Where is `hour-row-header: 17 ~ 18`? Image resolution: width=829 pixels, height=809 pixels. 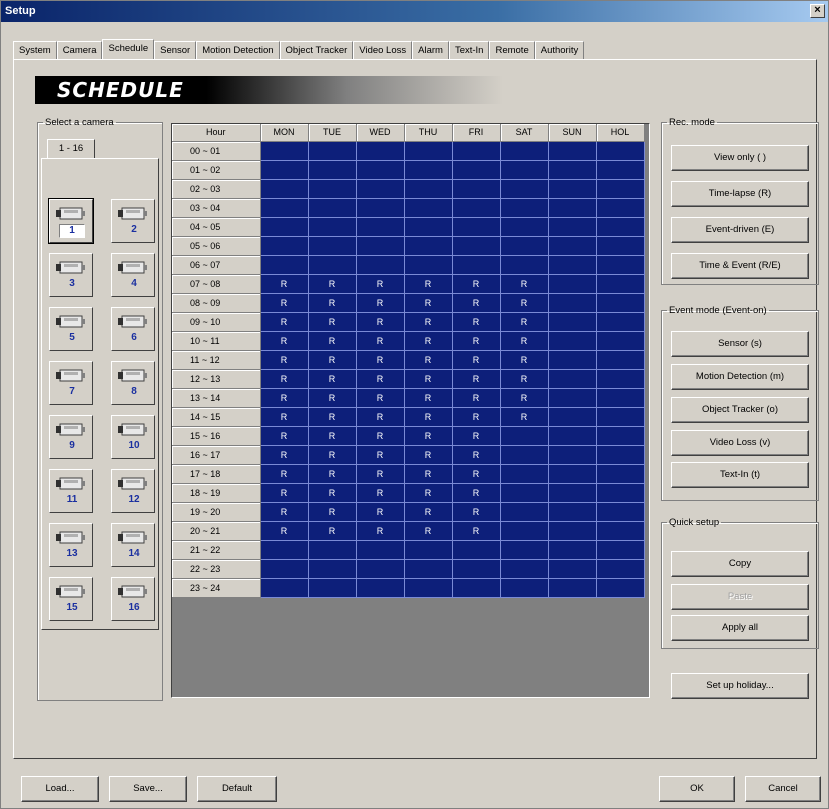
hour-row-header: 17 ~ 18 is located at coordinates (216, 474).